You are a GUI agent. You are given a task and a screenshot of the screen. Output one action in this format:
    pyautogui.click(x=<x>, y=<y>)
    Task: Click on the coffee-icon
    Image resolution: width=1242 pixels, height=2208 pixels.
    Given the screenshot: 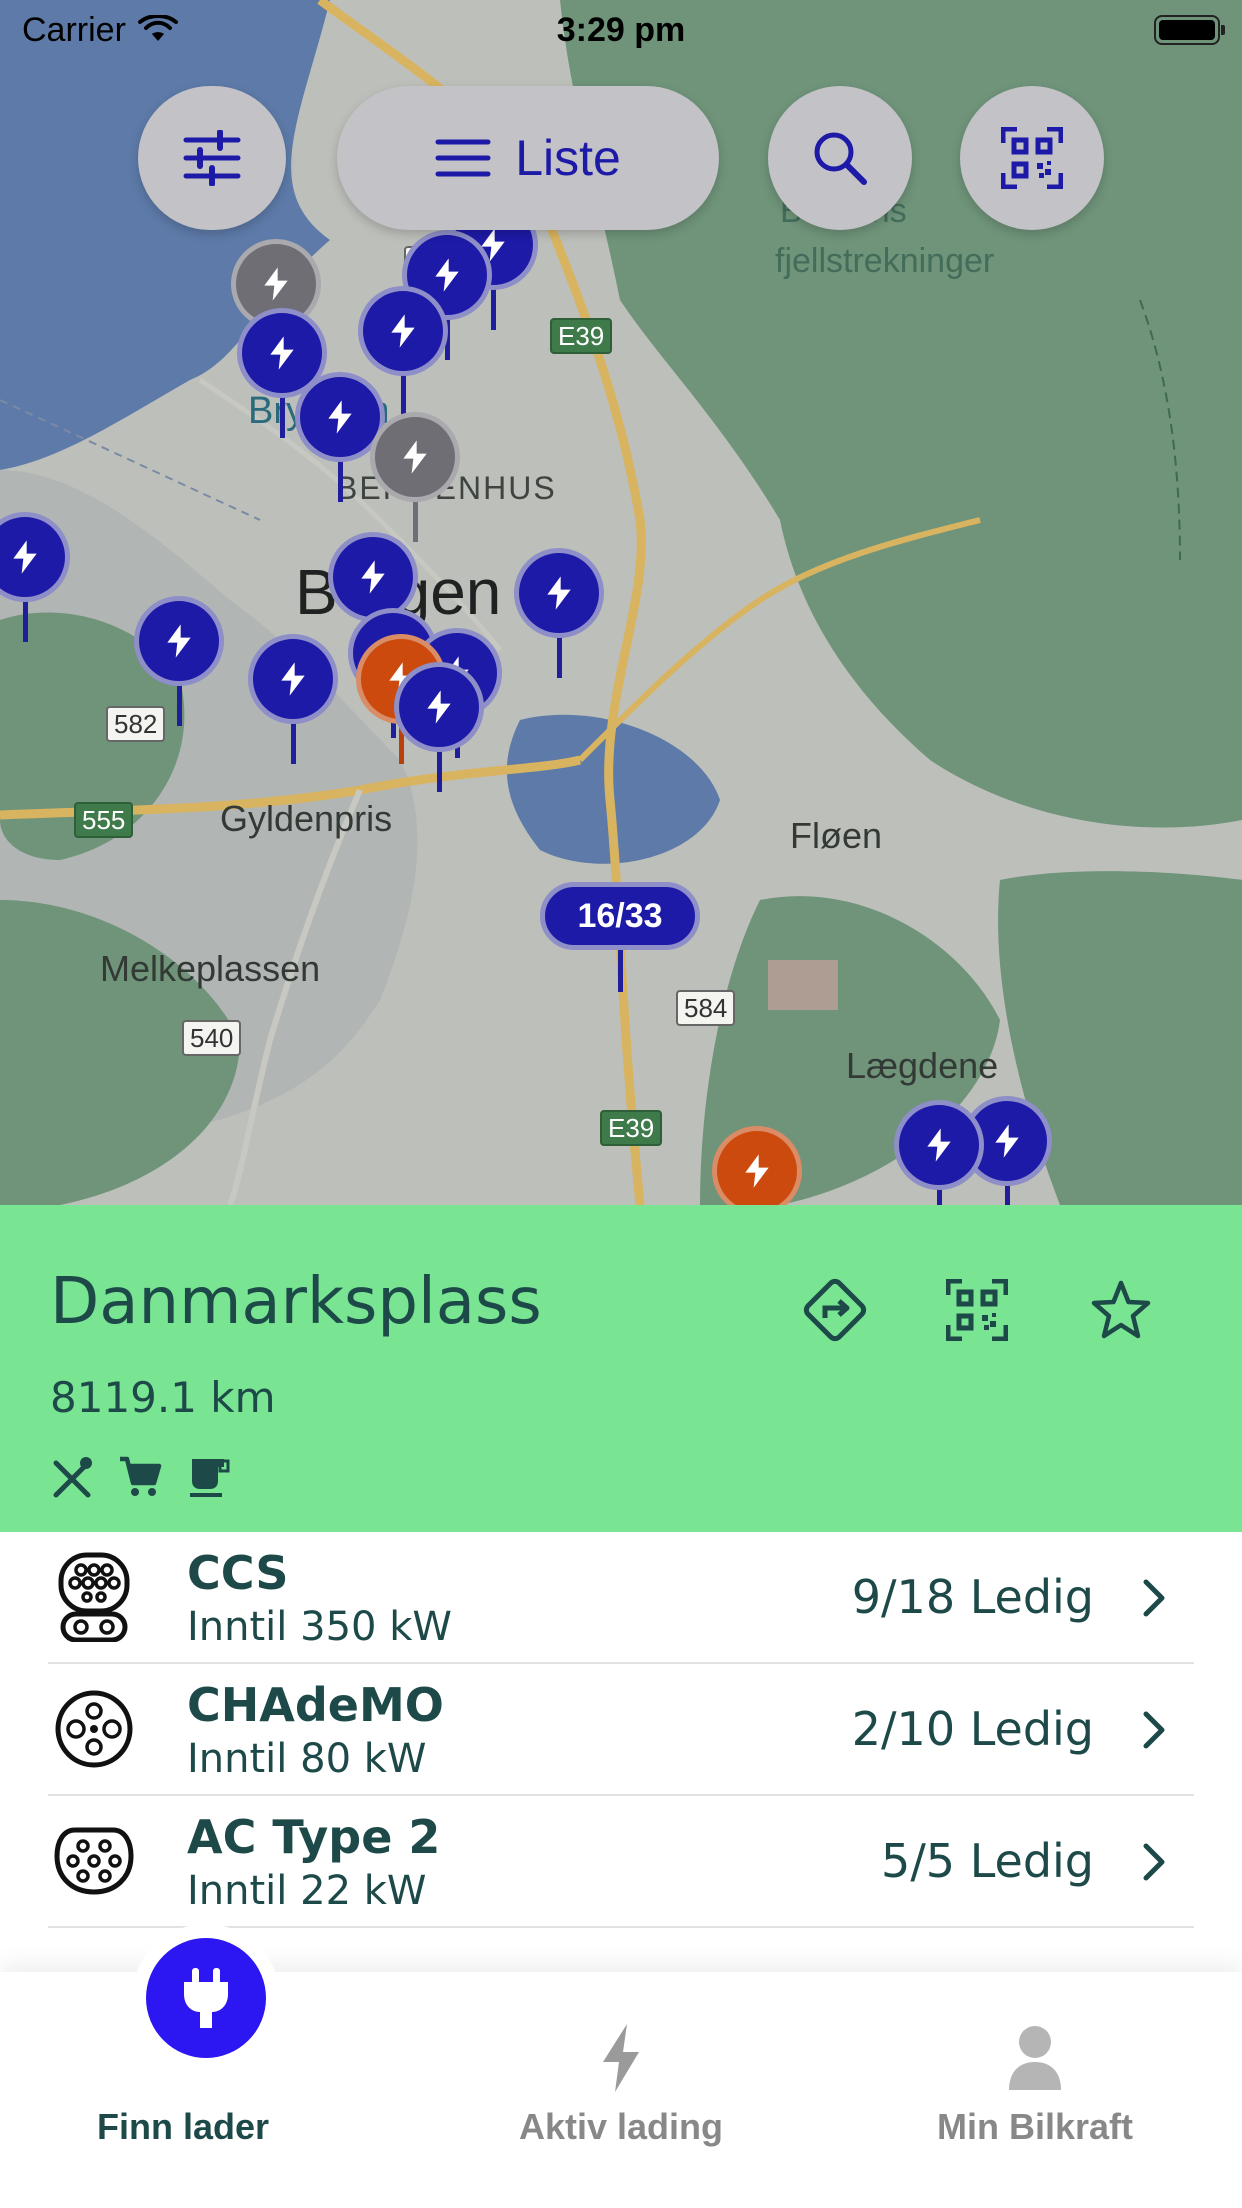 What is the action you would take?
    pyautogui.click(x=208, y=1477)
    